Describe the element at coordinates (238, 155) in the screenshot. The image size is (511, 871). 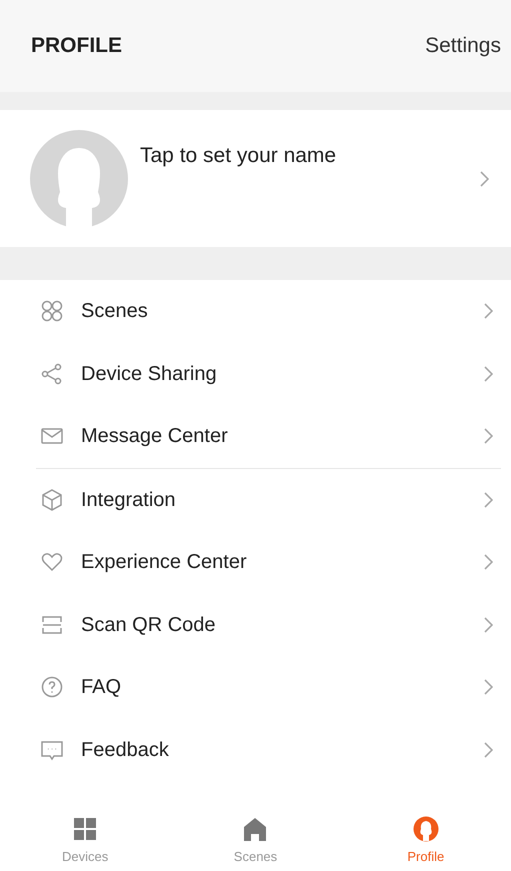
I see `set-name-prompt: Tap to set your name` at that location.